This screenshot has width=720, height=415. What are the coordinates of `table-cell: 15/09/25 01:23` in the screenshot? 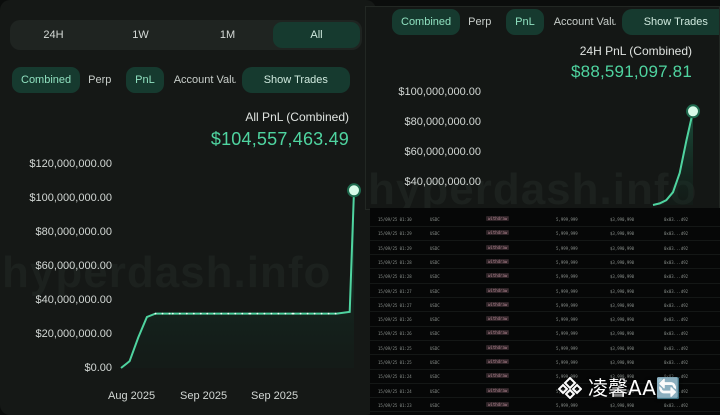 It's located at (395, 405).